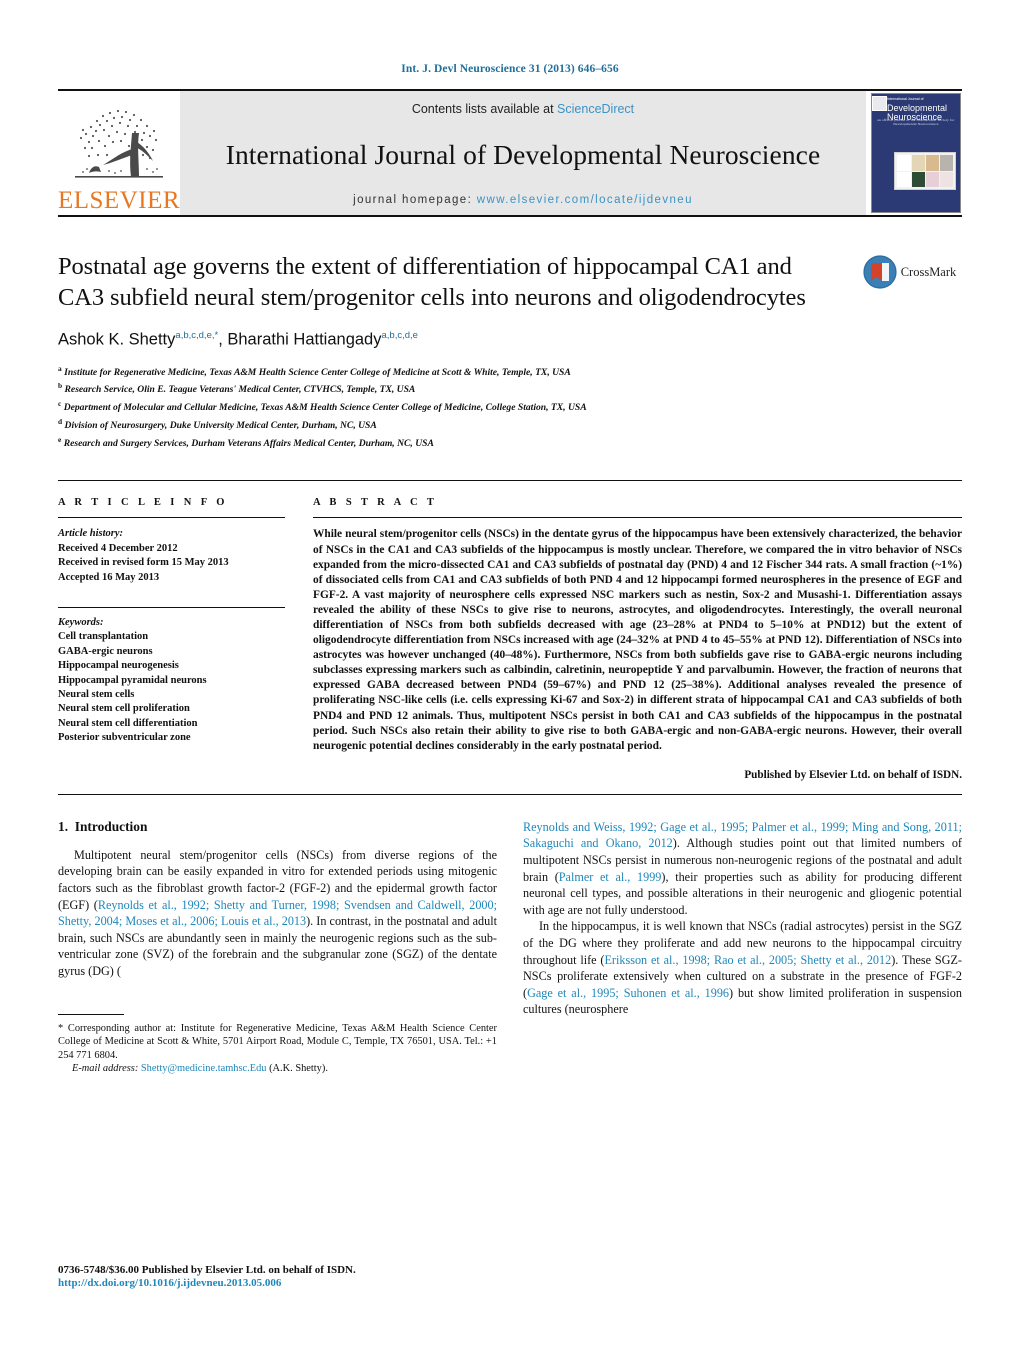 Image resolution: width=1020 pixels, height=1351 pixels. Describe the element at coordinates (91, 1014) in the screenshot. I see `footnote-divider` at that location.